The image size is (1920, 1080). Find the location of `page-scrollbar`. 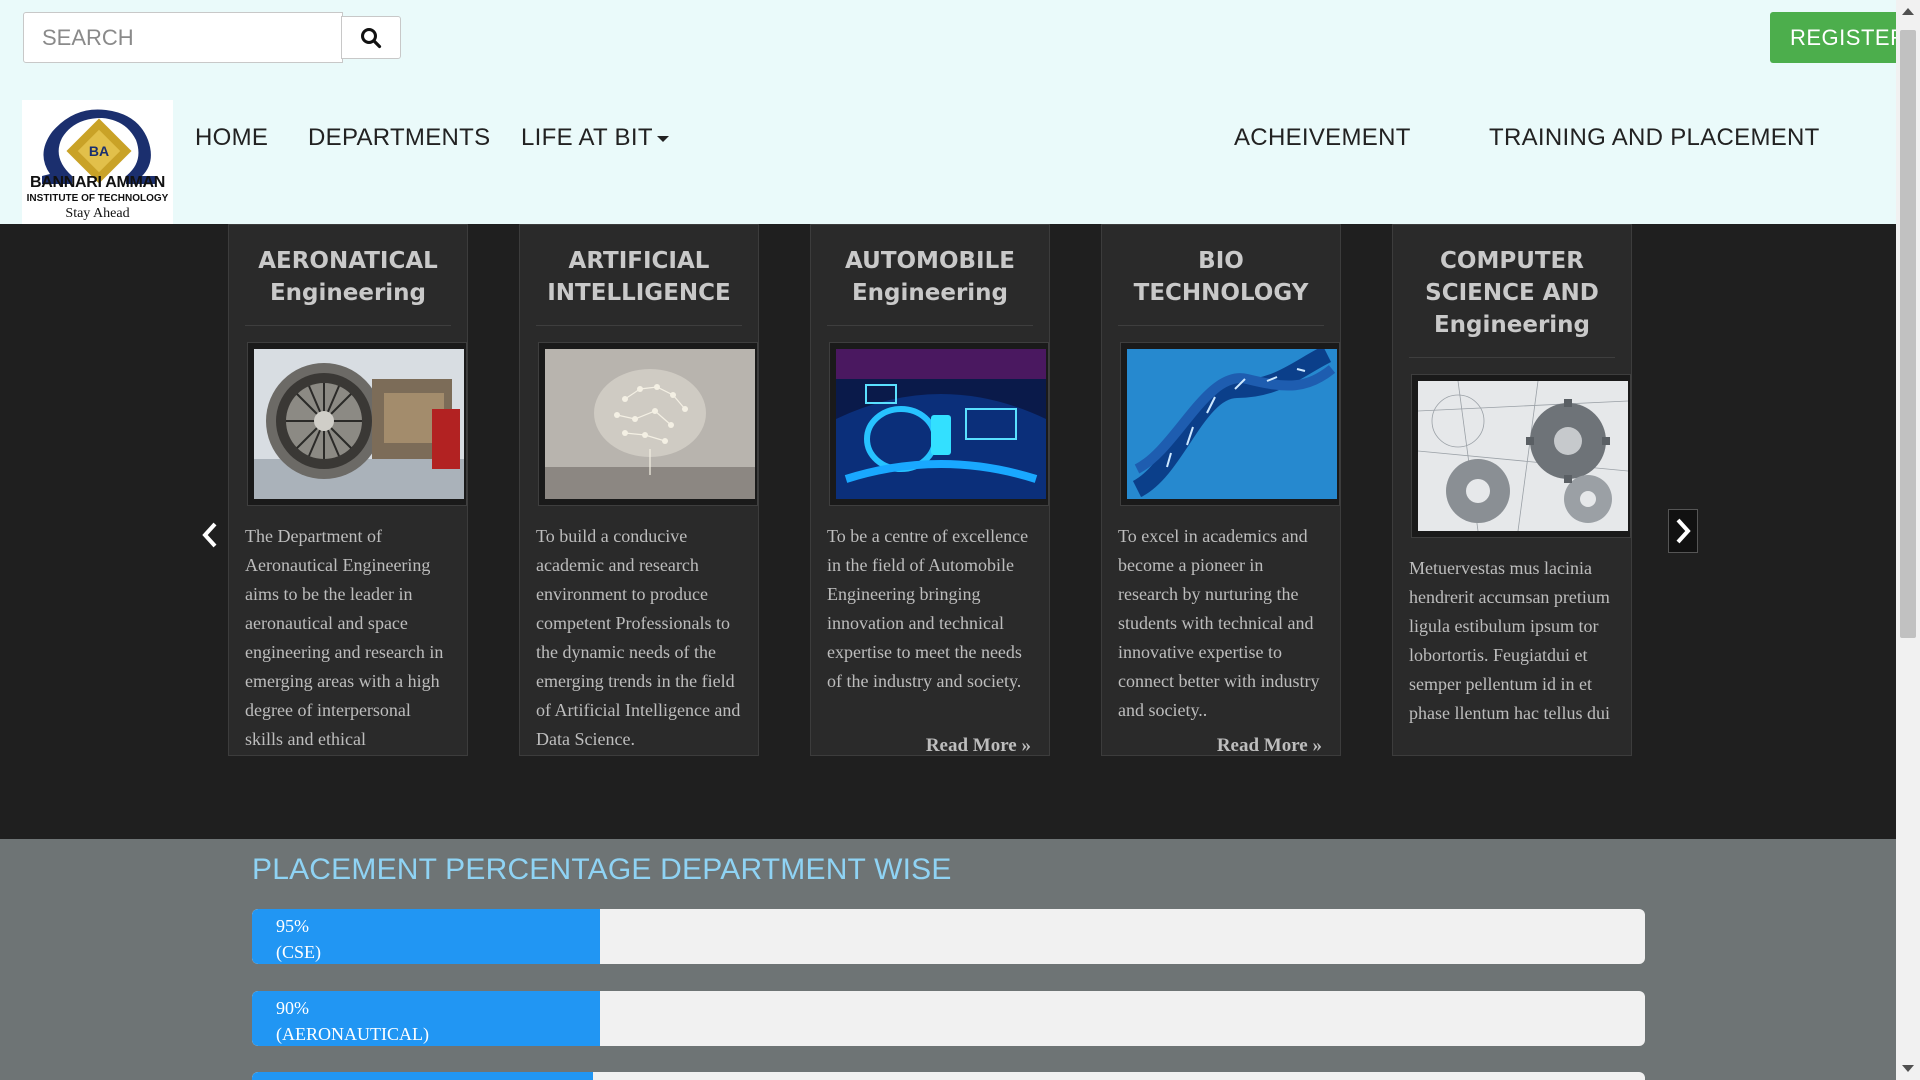

page-scrollbar is located at coordinates (1908, 540).